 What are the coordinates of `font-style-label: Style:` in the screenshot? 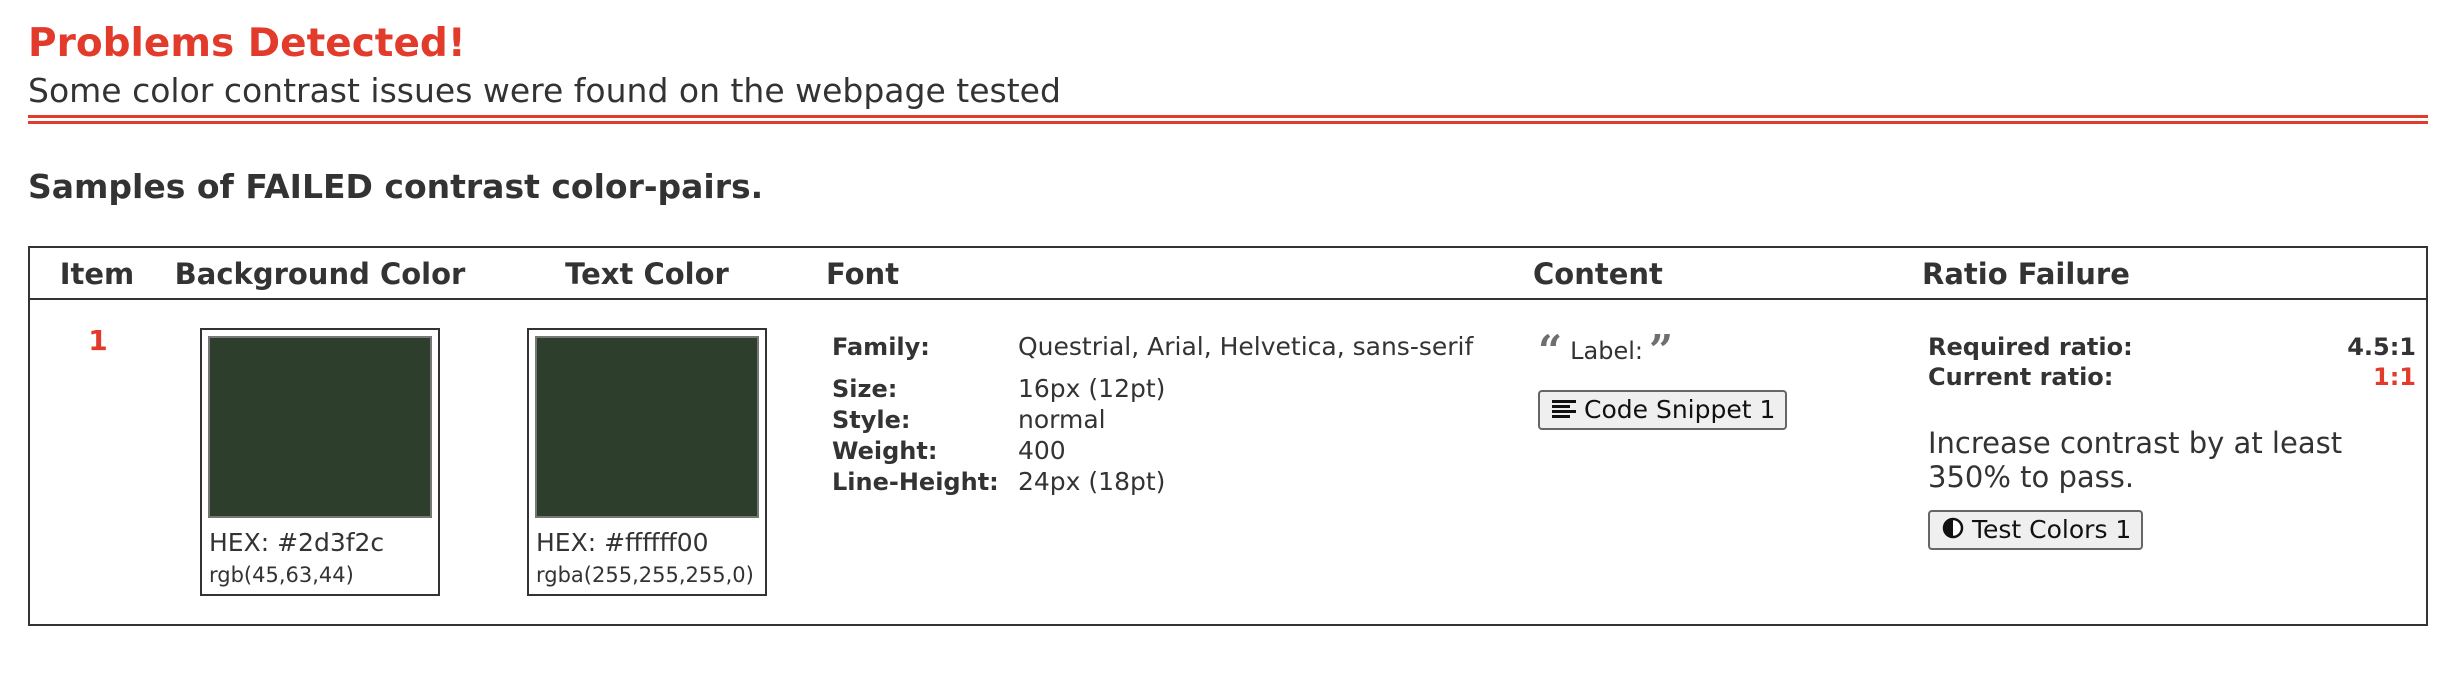 It's located at (871, 420).